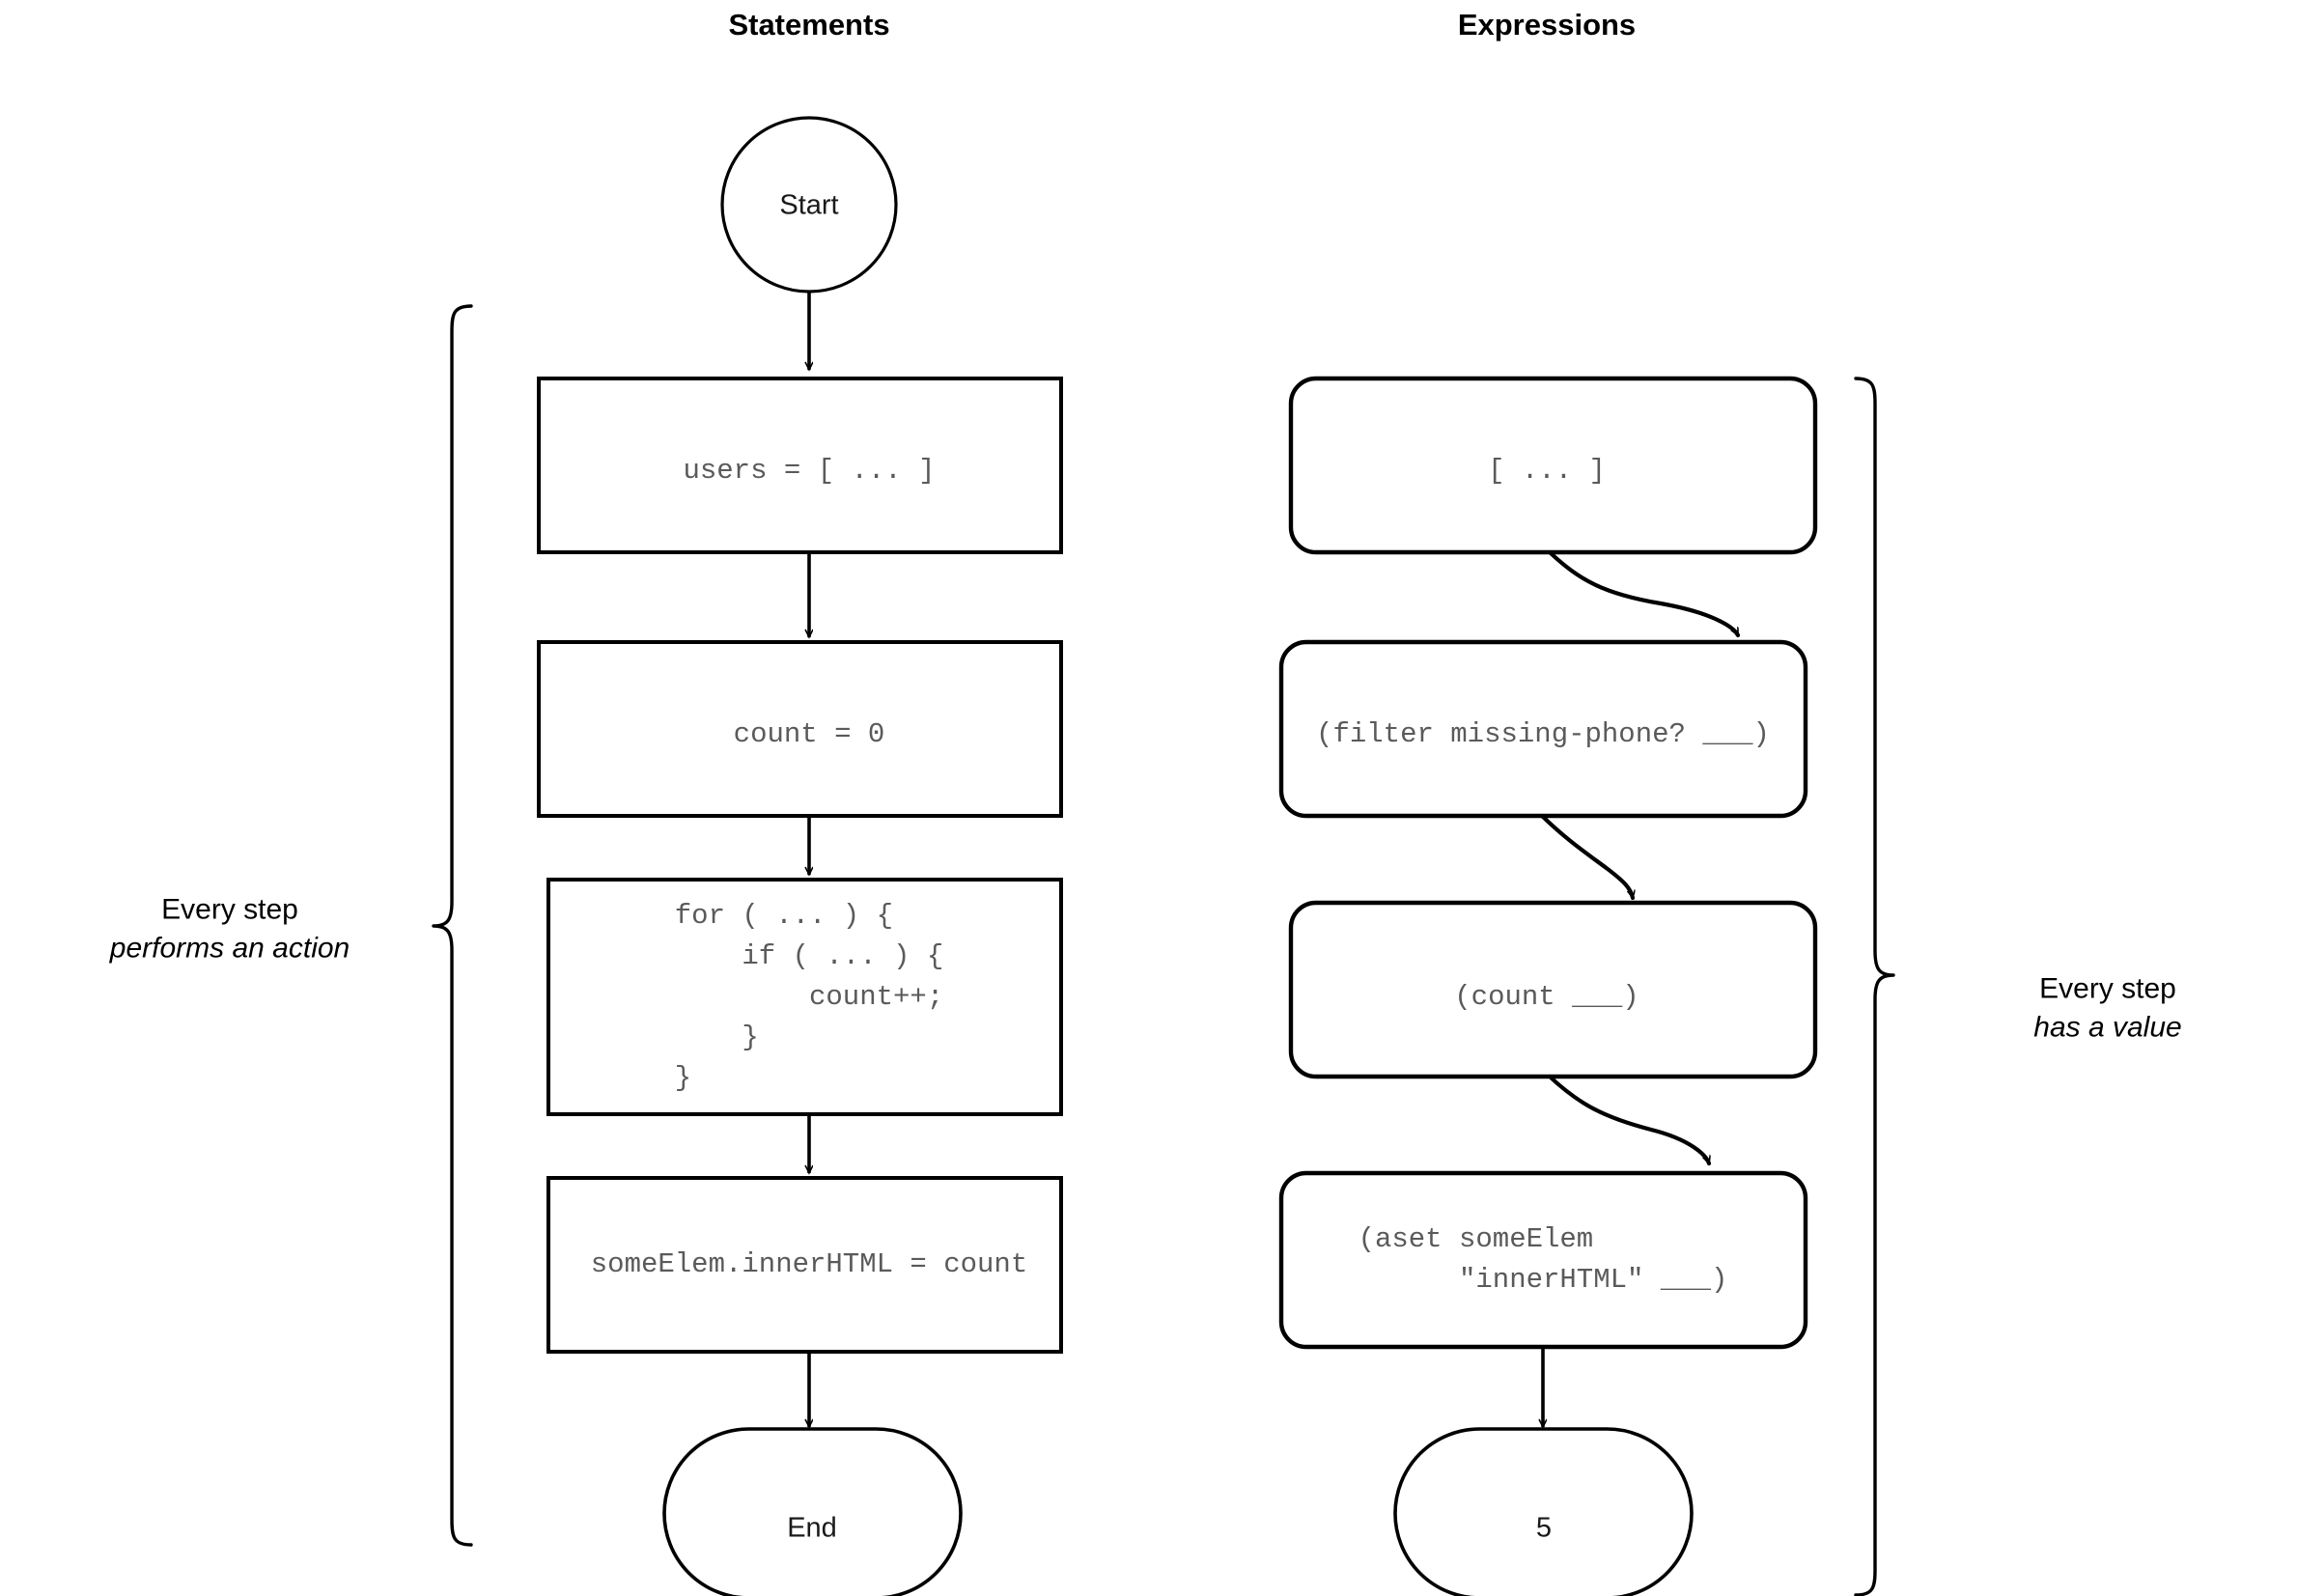 Image resolution: width=2297 pixels, height=1596 pixels. What do you see at coordinates (812, 1528) in the screenshot?
I see `node-end-label: End` at bounding box center [812, 1528].